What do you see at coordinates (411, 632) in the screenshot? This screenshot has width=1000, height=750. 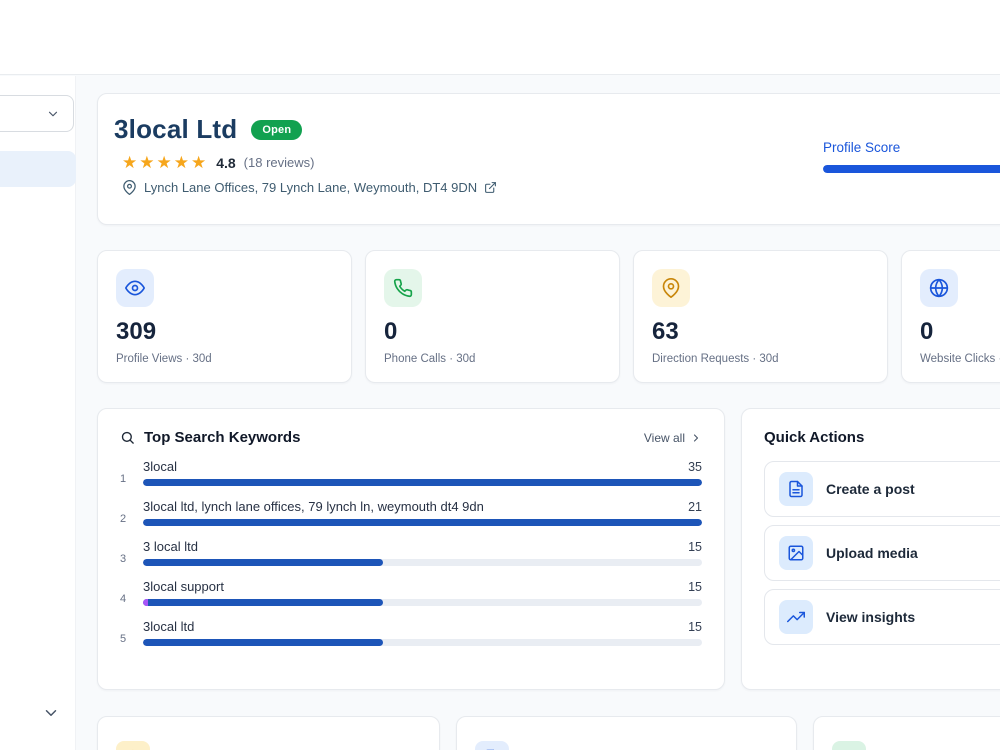 I see `keyword-row: 5 3local ltd 15` at bounding box center [411, 632].